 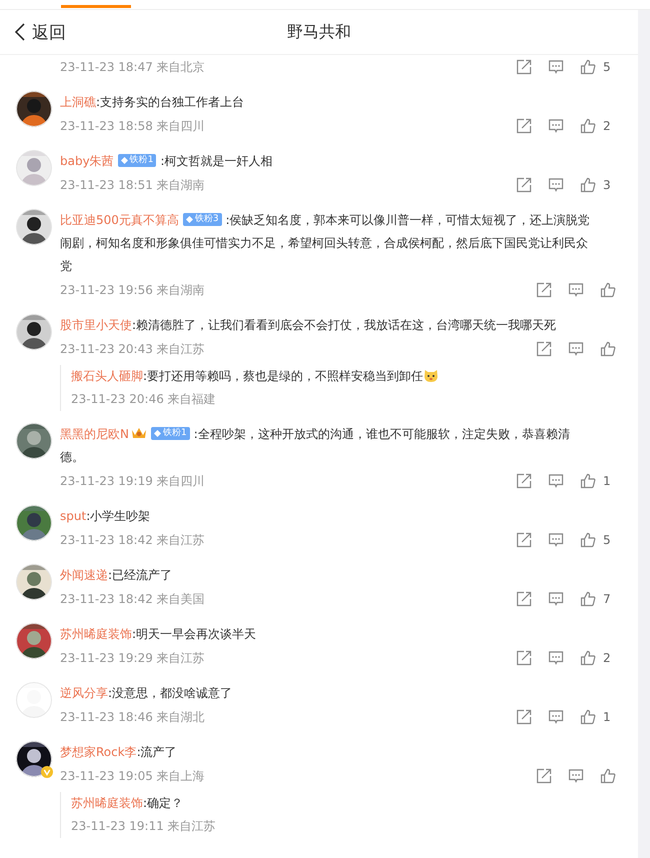 I want to click on reply-text: 搬石头人砸脚:要打还用等赖吗，蔡也是绿的，不照样安稳当到卸任, so click(x=255, y=376).